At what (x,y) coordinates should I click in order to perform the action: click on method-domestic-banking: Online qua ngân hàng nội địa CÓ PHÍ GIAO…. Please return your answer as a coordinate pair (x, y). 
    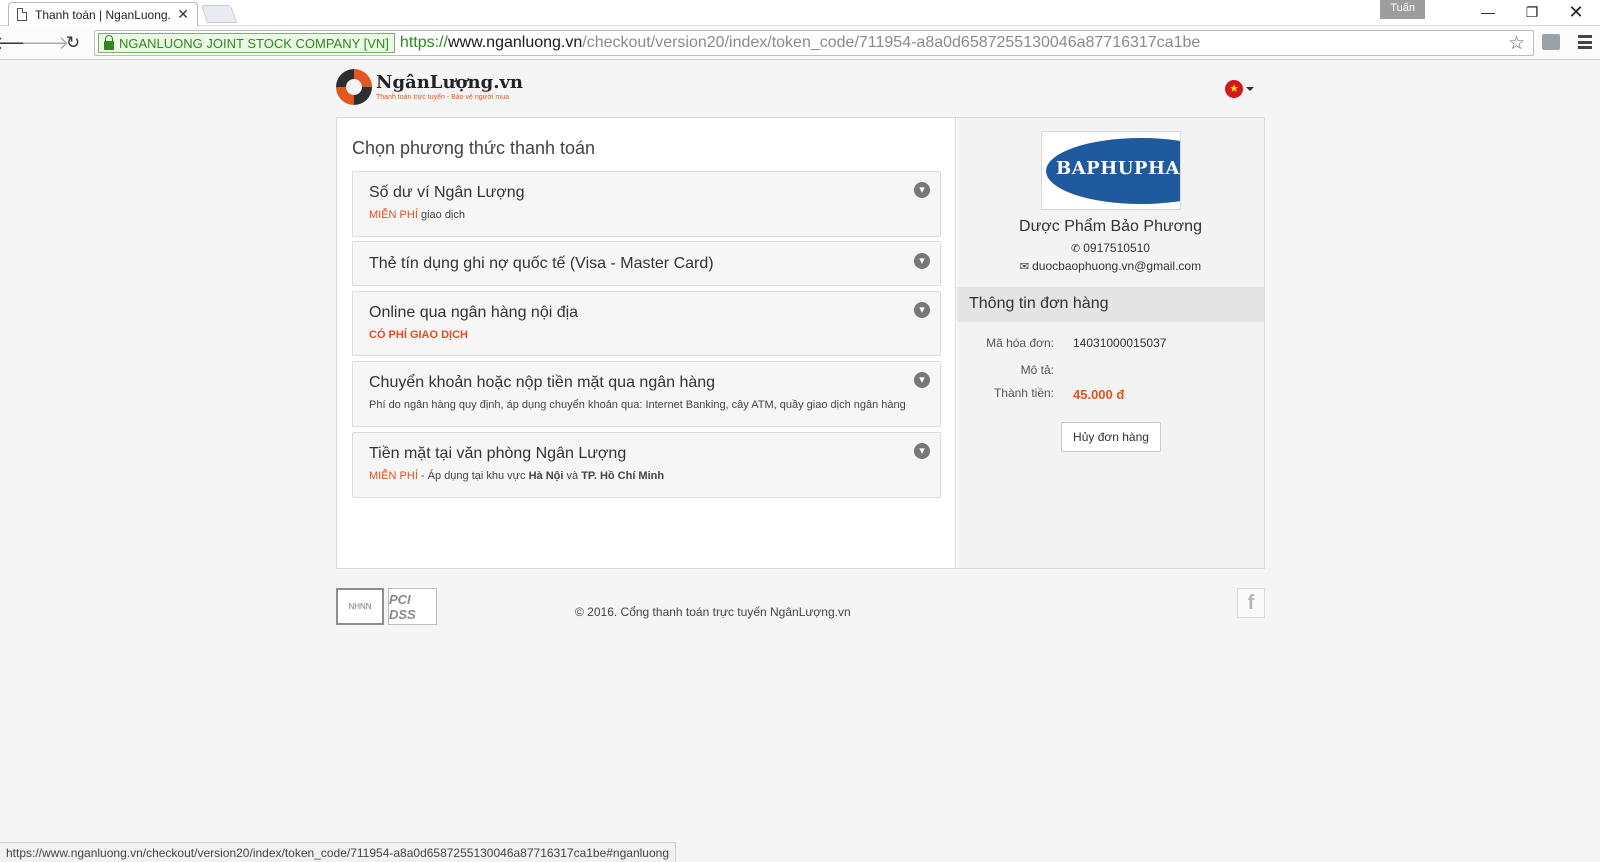
    Looking at the image, I should click on (646, 323).